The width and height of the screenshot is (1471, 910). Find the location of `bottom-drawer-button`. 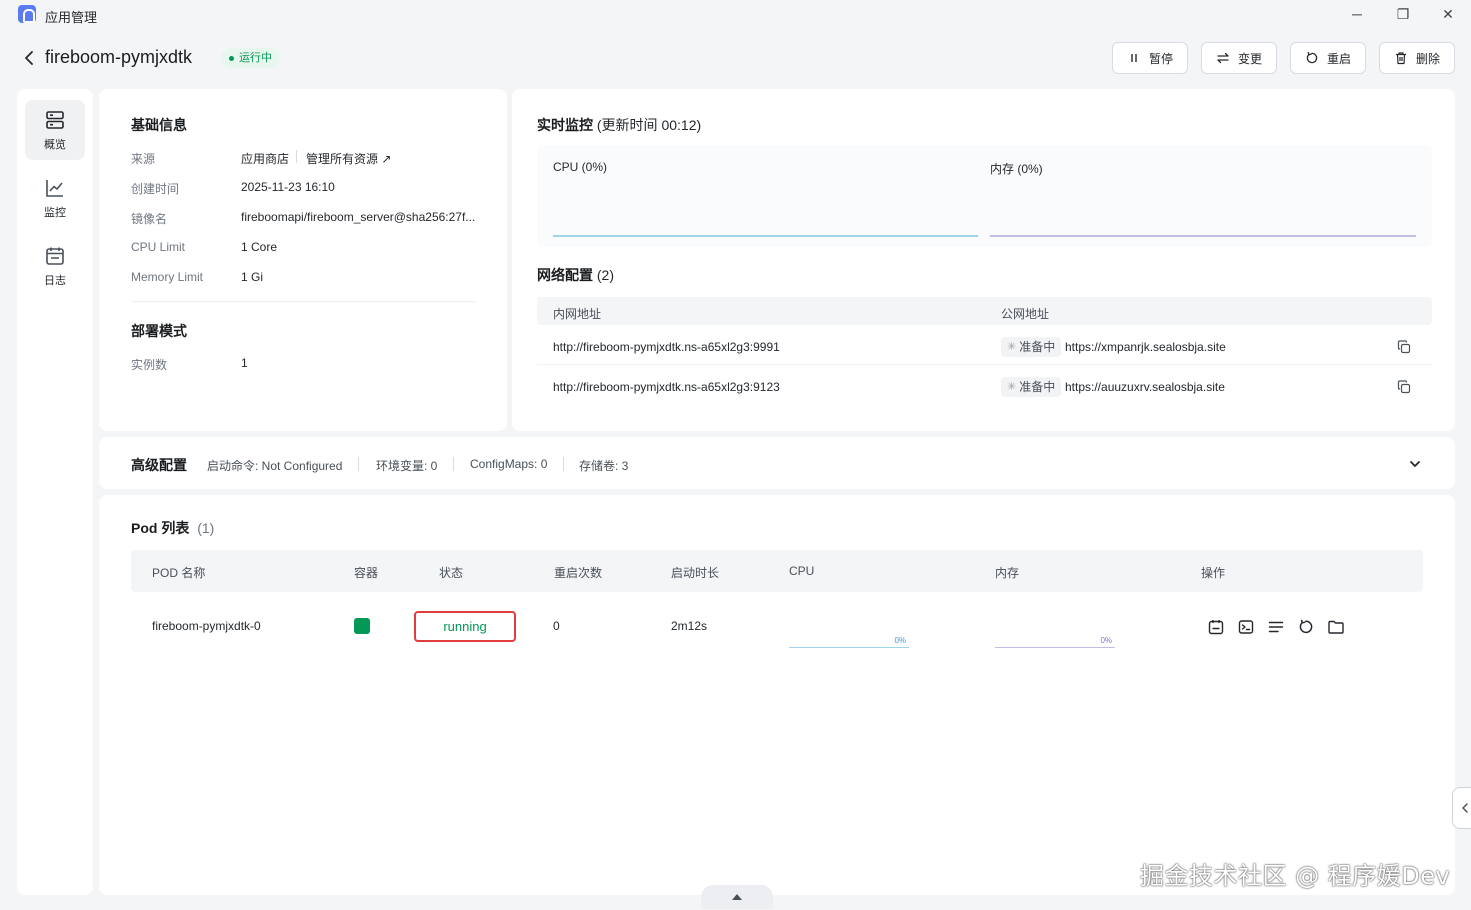

bottom-drawer-button is located at coordinates (737, 897).